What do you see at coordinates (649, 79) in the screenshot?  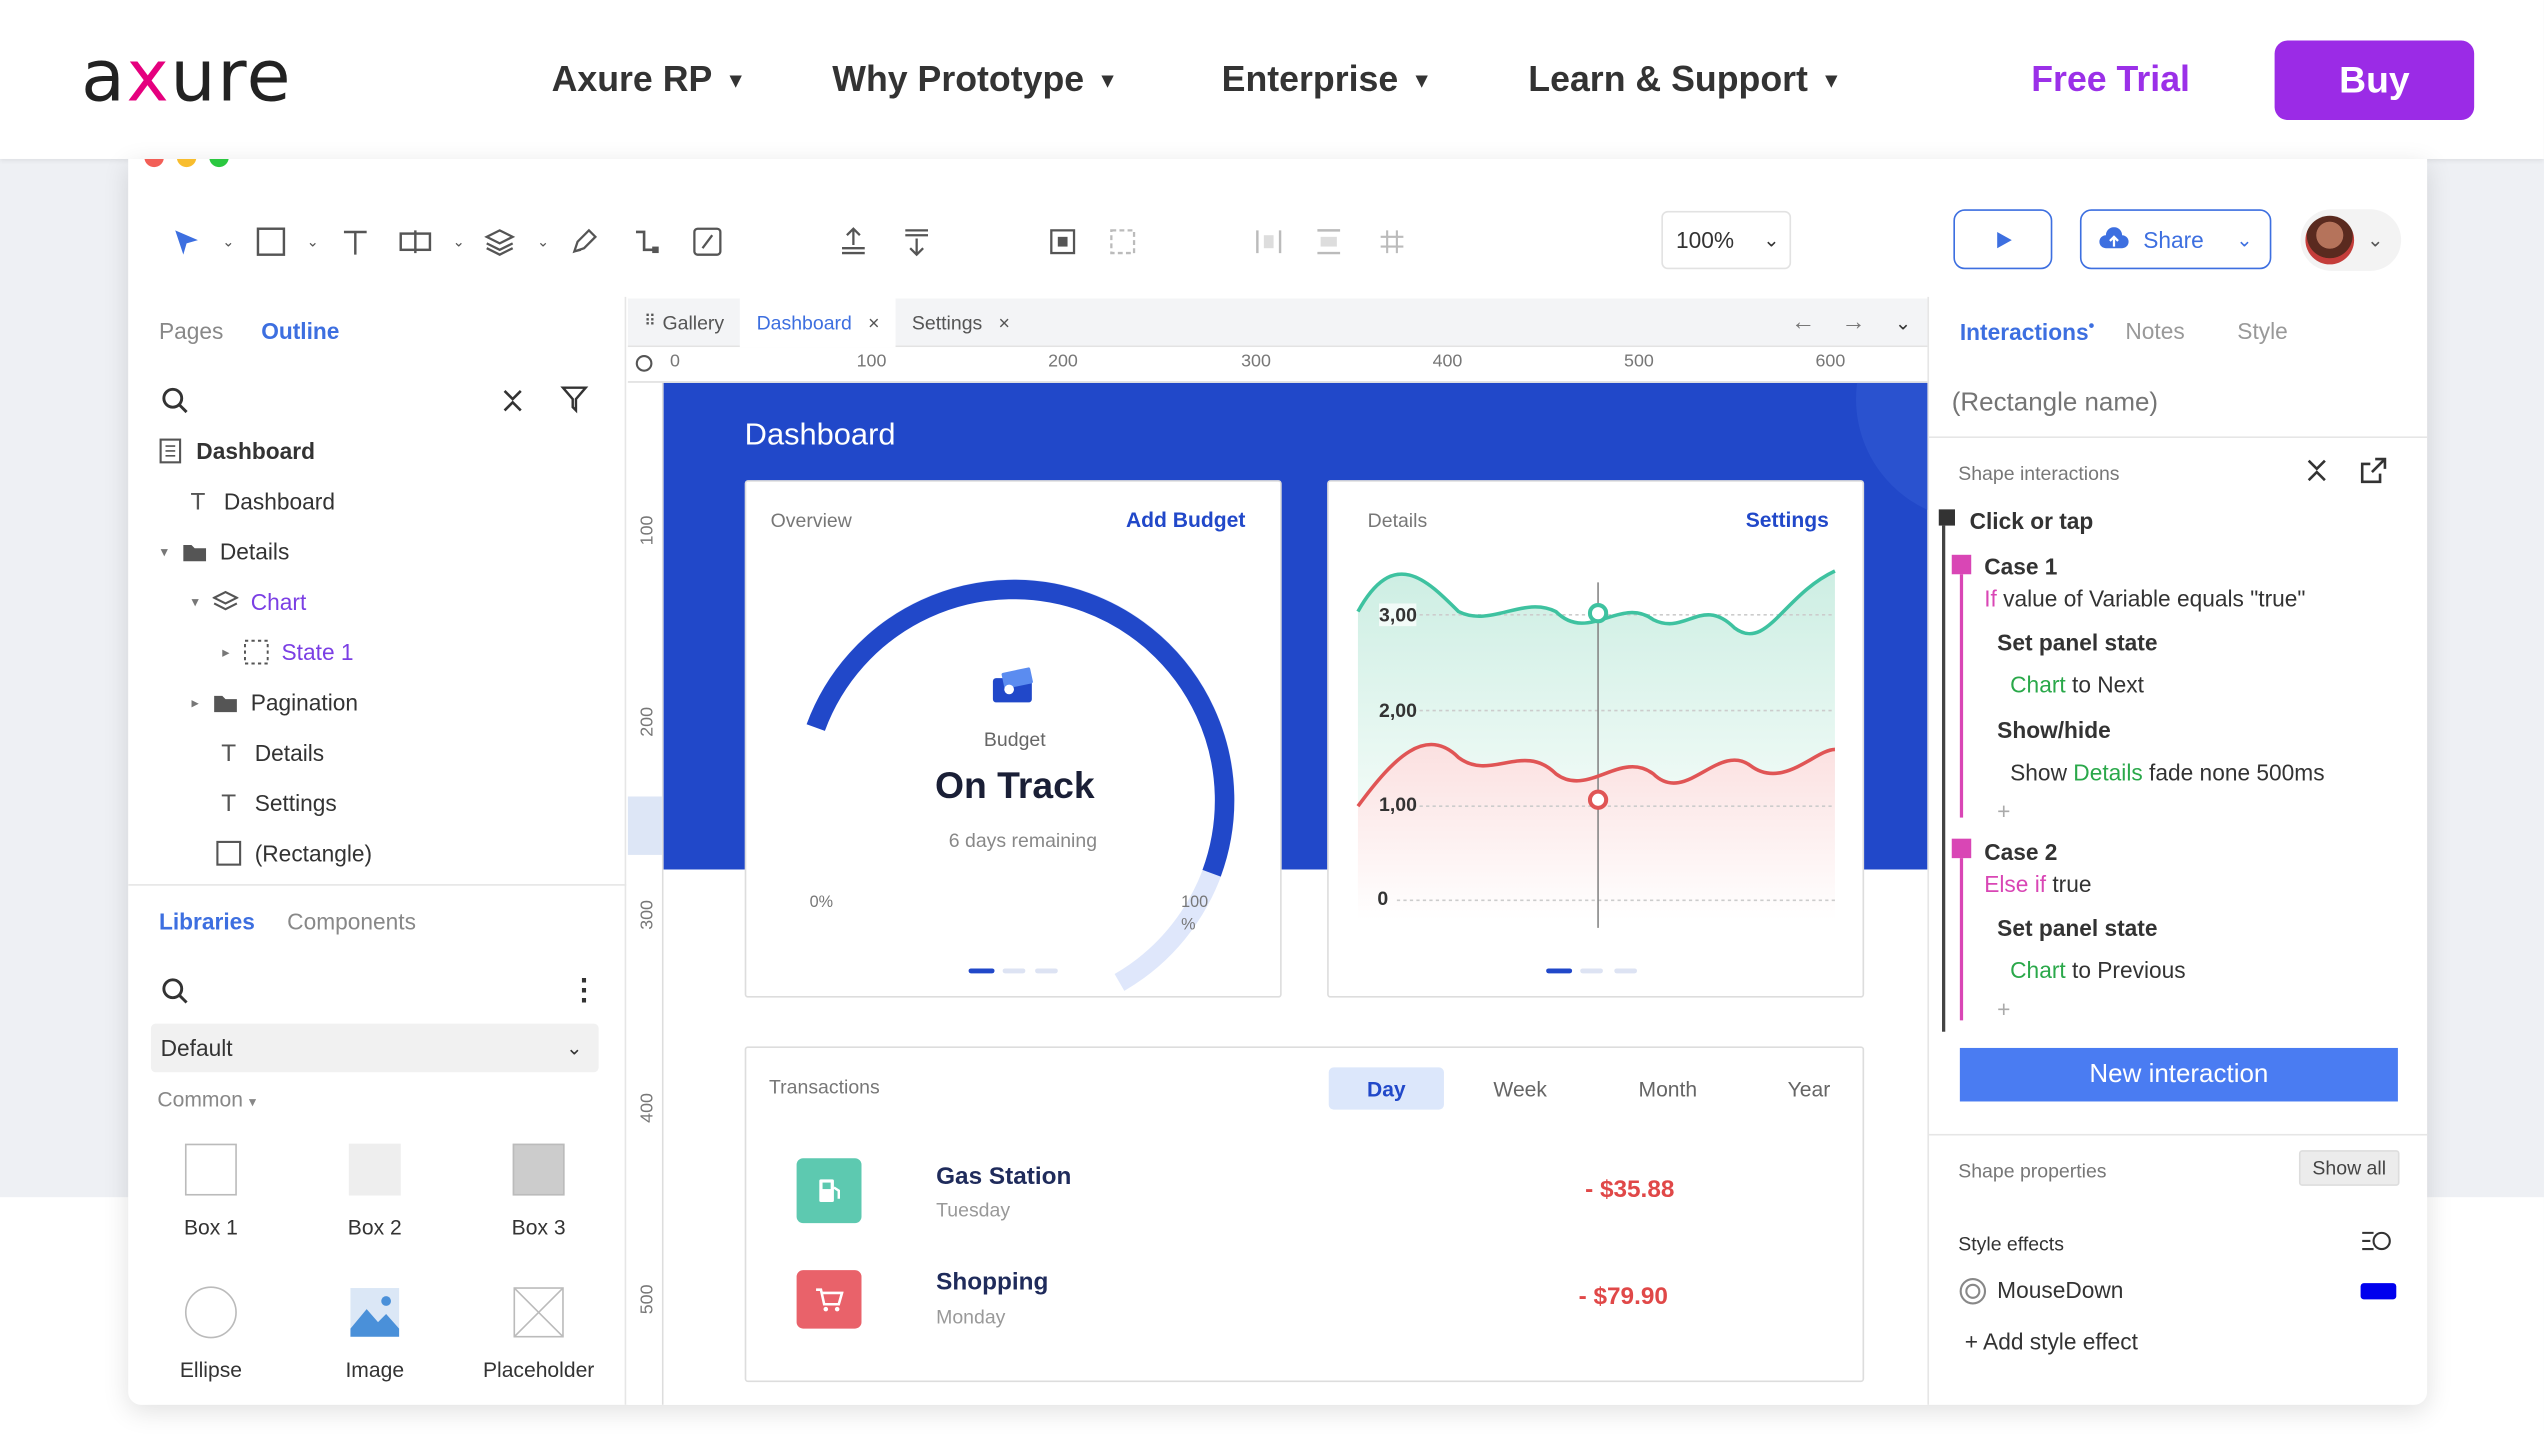 I see `nav-axure-rp: Axure RP ▼` at bounding box center [649, 79].